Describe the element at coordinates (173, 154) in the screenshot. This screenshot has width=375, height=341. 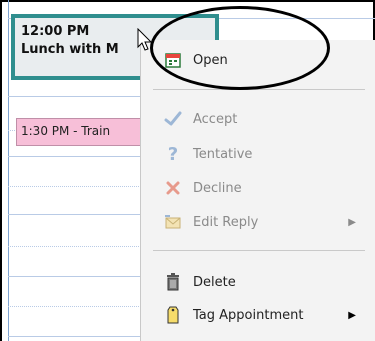
I see `question-mark-icon: ?` at that location.